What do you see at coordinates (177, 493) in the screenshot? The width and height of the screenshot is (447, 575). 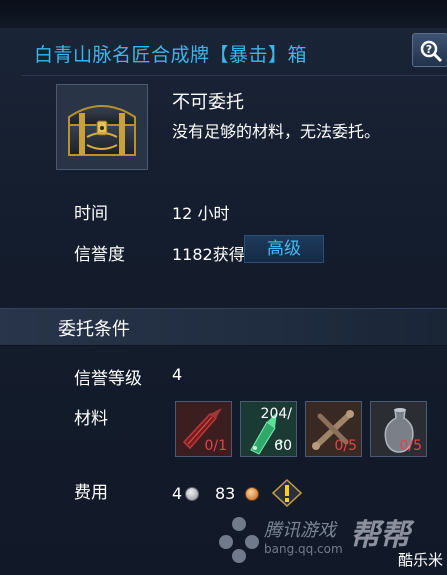 I see `fee-silver-value: 4` at bounding box center [177, 493].